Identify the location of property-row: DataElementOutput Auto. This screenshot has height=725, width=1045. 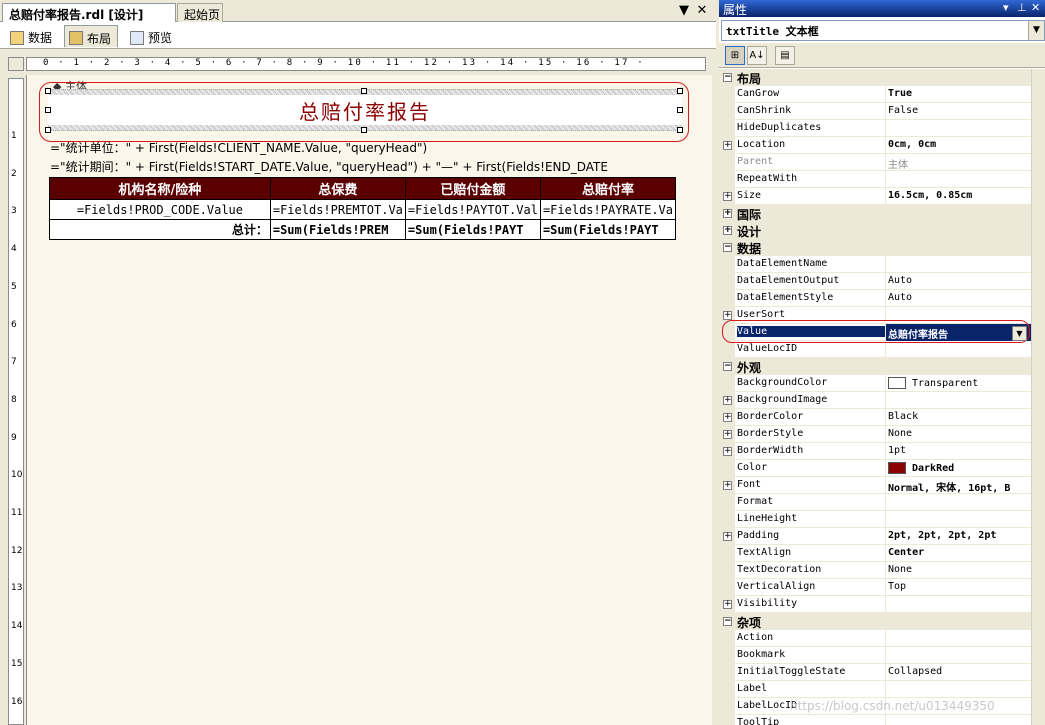
(875, 281).